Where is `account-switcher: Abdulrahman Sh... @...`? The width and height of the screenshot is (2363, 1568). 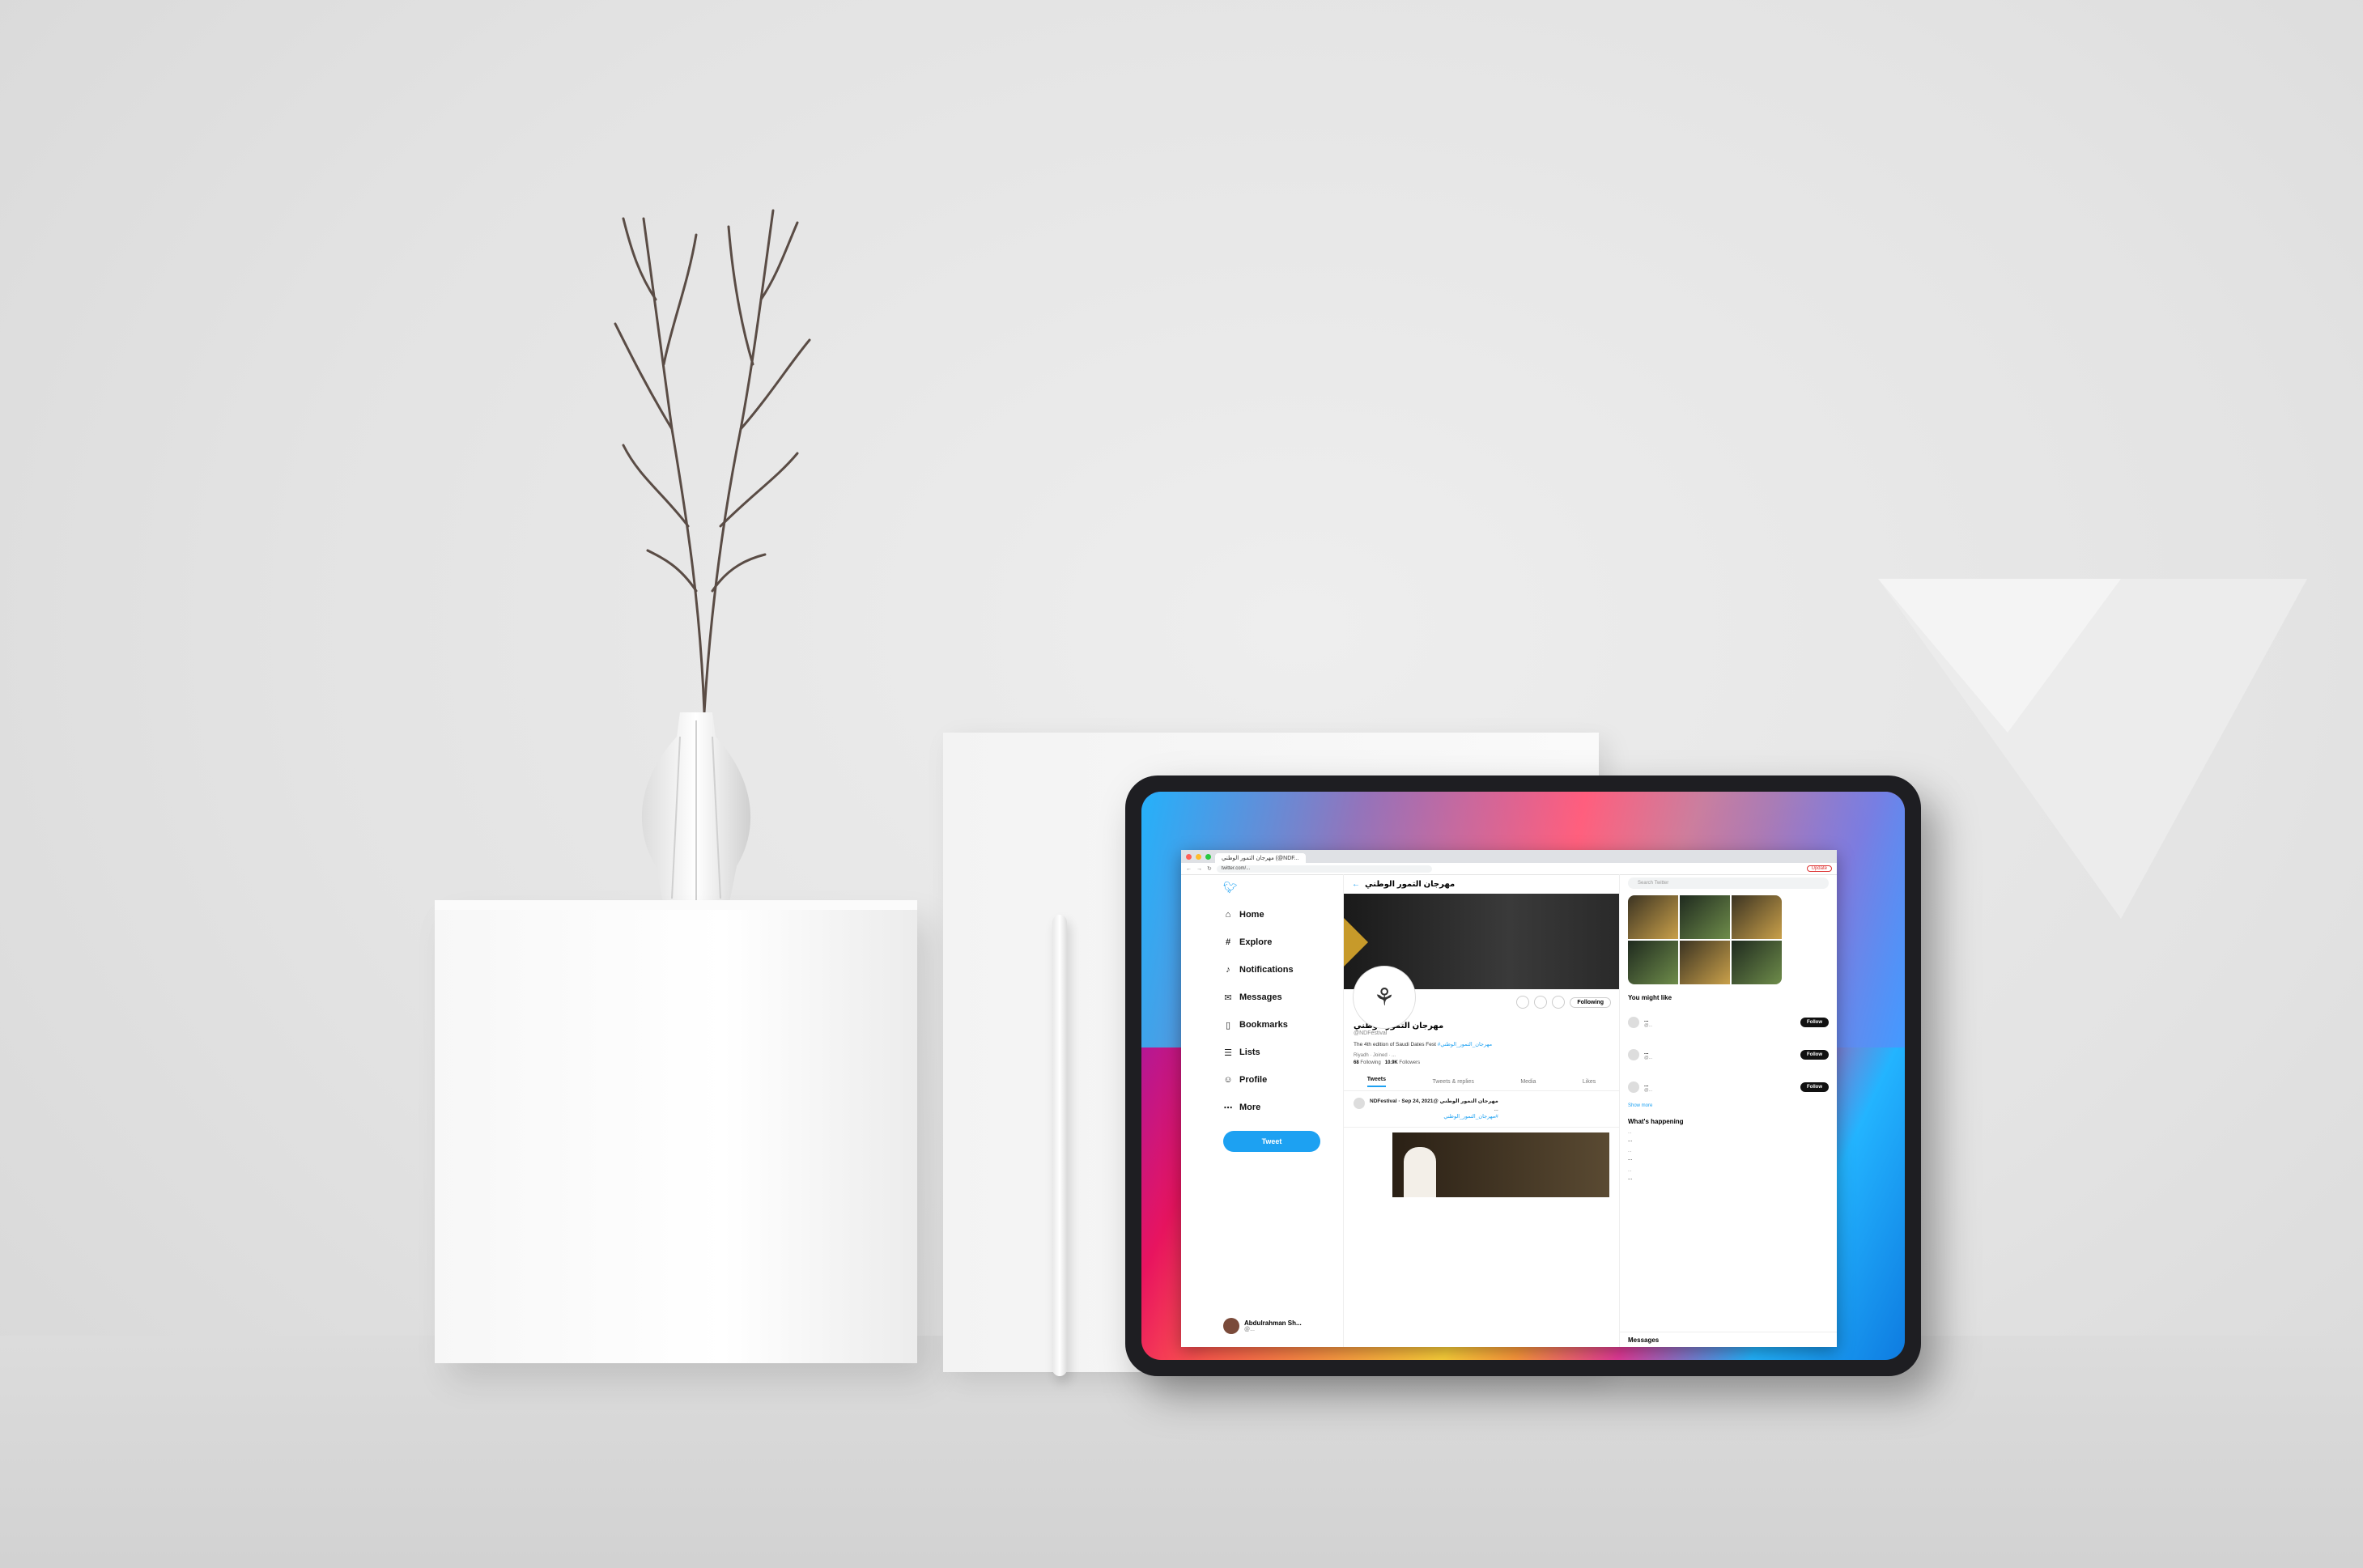 account-switcher: Abdulrahman Sh... @... is located at coordinates (1263, 1326).